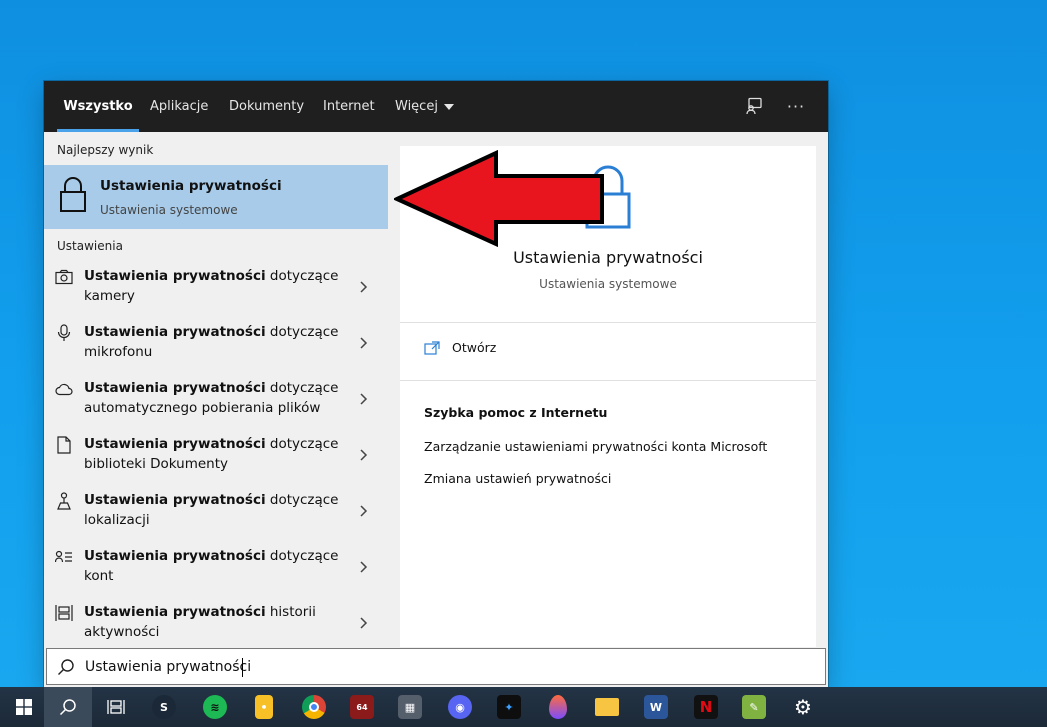 This screenshot has height=727, width=1047. I want to click on preview-title: Ustawienia prywatności, so click(608, 257).